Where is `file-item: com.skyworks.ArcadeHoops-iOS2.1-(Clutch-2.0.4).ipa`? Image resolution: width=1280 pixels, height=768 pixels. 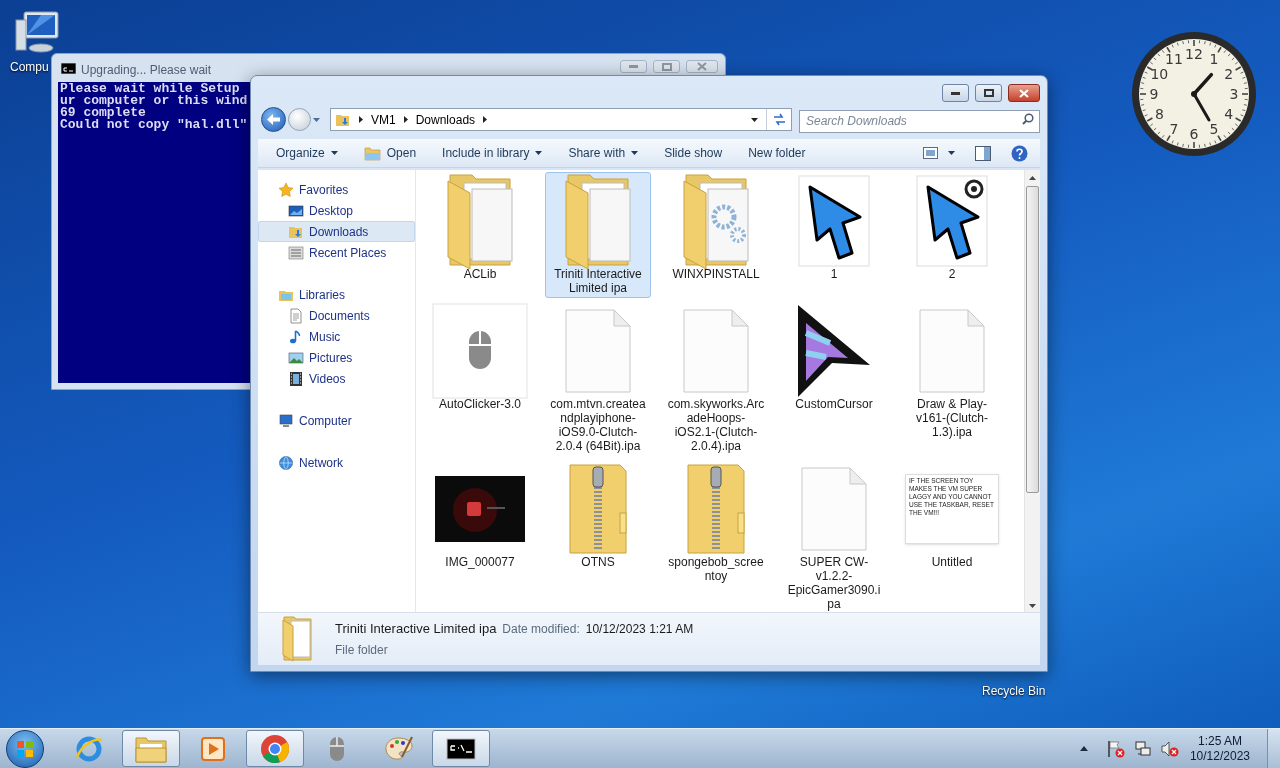 file-item: com.skyworks.ArcadeHoops-iOS2.1-(Clutch-2.0.4).ipa is located at coordinates (716, 379).